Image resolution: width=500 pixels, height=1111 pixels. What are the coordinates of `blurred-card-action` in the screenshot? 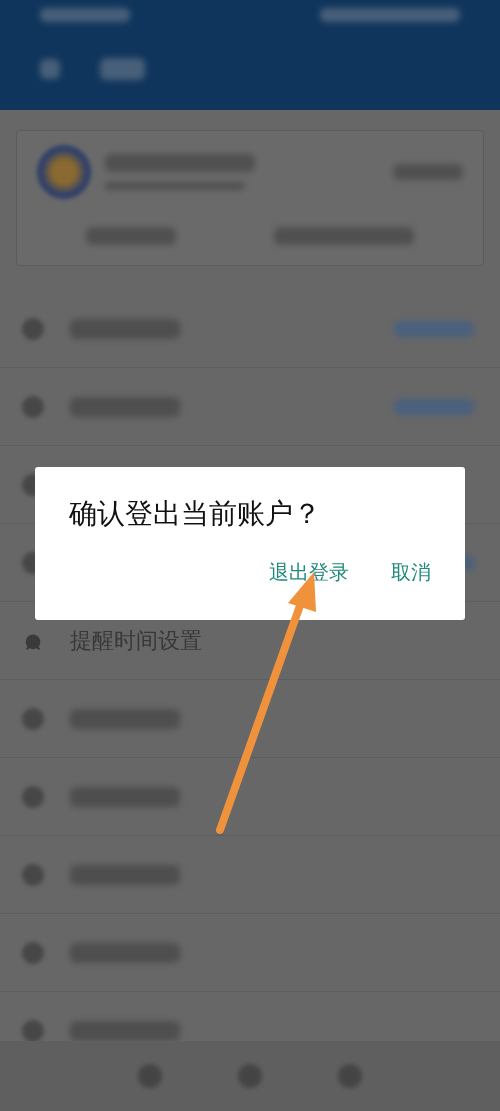 It's located at (428, 172).